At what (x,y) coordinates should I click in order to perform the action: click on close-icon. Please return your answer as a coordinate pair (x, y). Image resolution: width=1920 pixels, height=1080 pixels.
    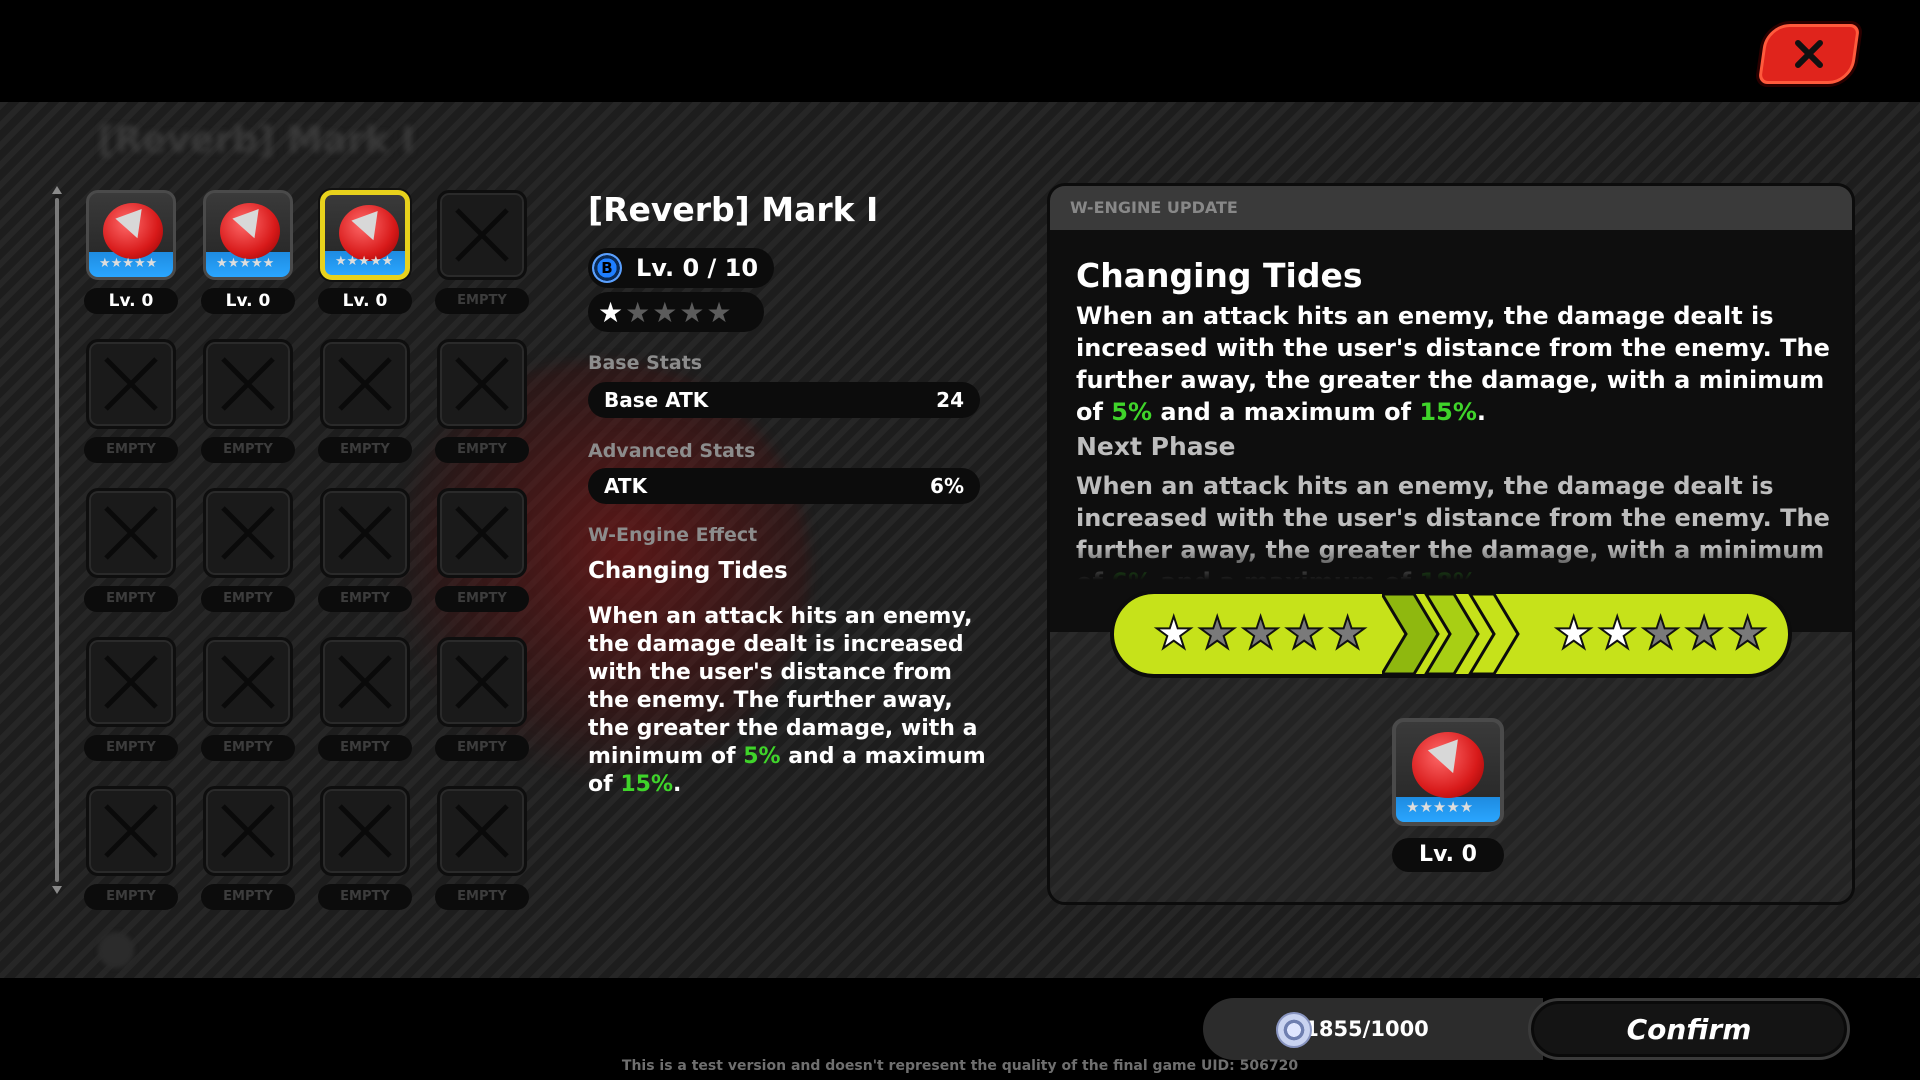
    Looking at the image, I should click on (1809, 54).